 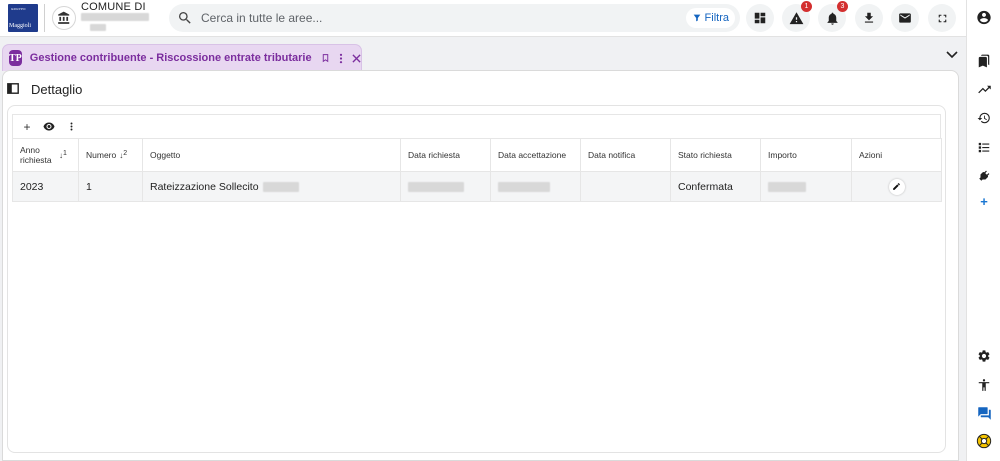 What do you see at coordinates (57, 89) in the screenshot?
I see `page-title: Dettaglio` at bounding box center [57, 89].